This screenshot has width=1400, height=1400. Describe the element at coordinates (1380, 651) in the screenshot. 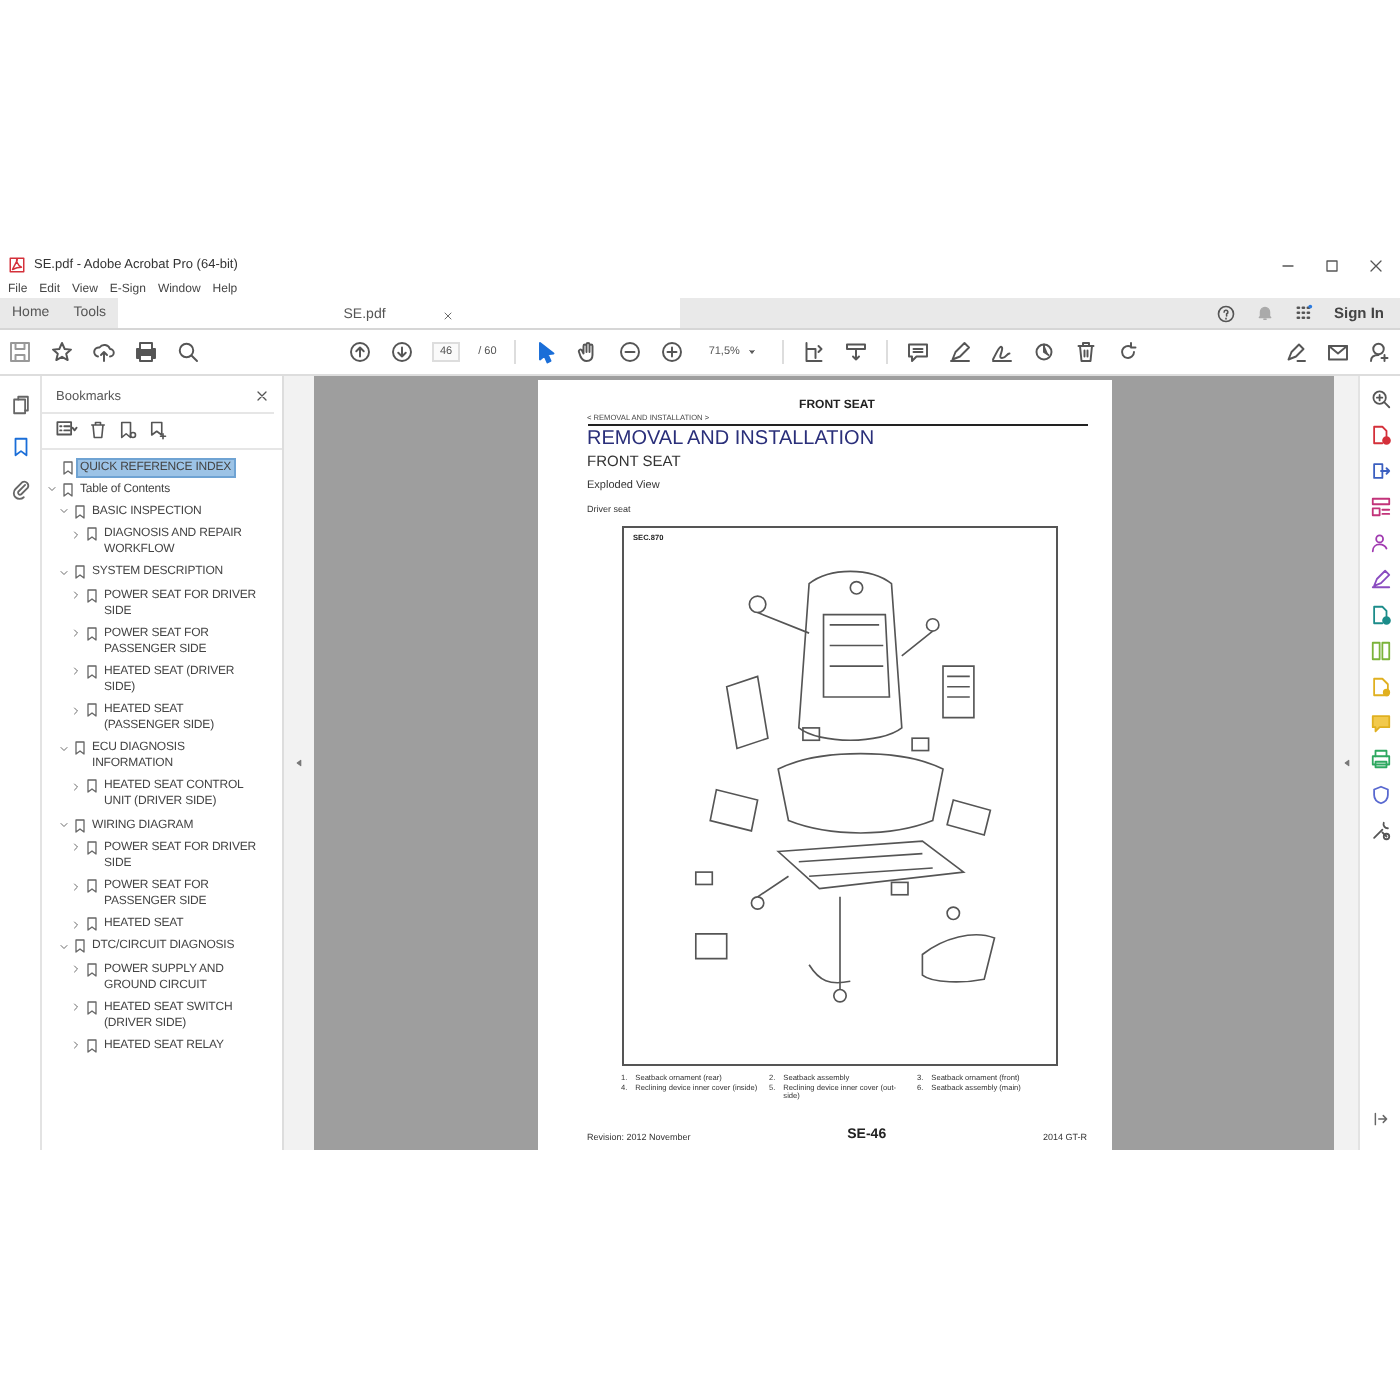

I see `compare-icon` at that location.